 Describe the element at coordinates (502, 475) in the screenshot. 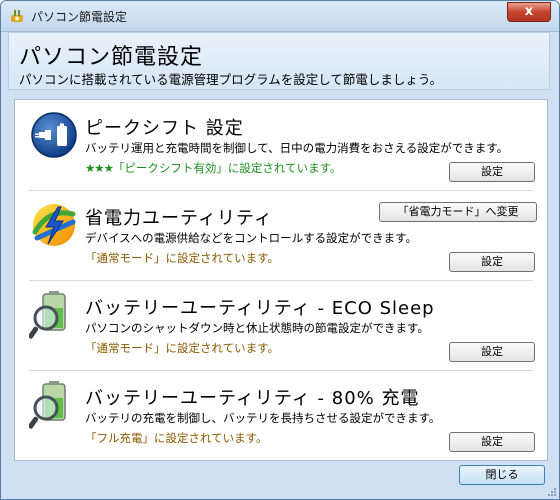

I see `close-button: 閉じる` at that location.